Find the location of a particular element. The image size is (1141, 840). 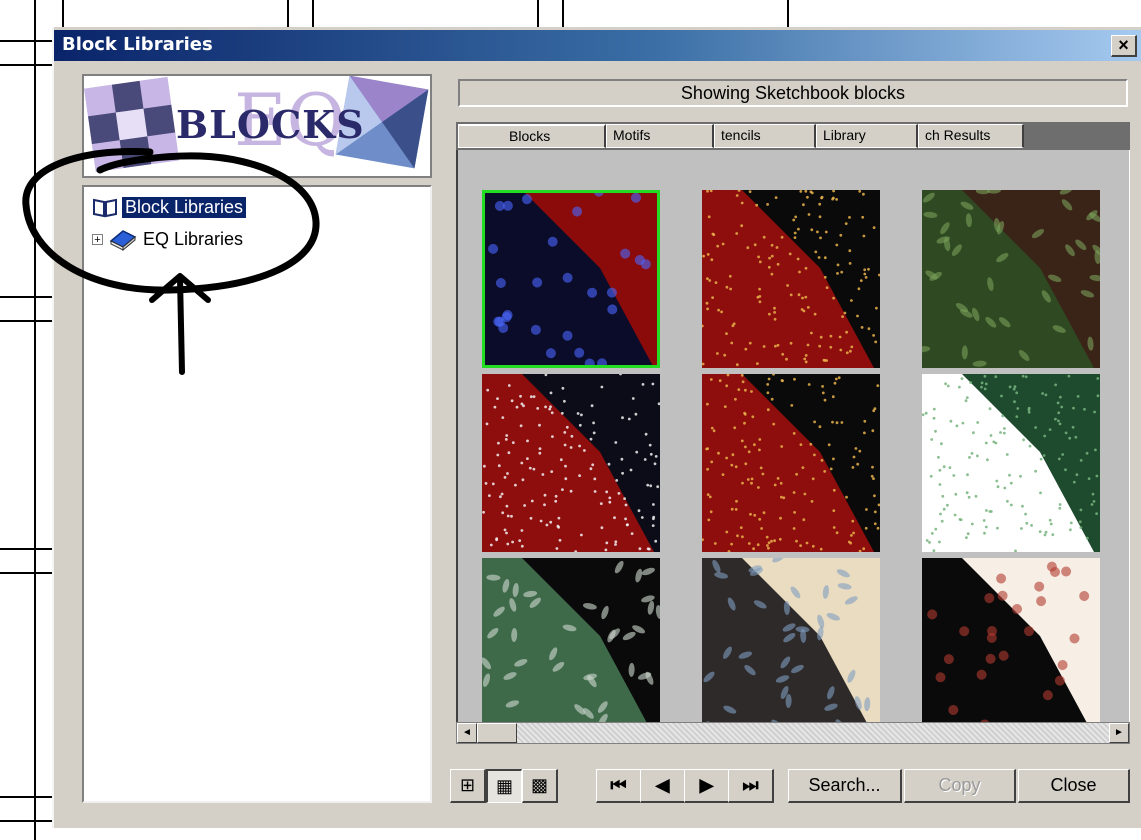

next-page-icon: ▶ is located at coordinates (706, 785).